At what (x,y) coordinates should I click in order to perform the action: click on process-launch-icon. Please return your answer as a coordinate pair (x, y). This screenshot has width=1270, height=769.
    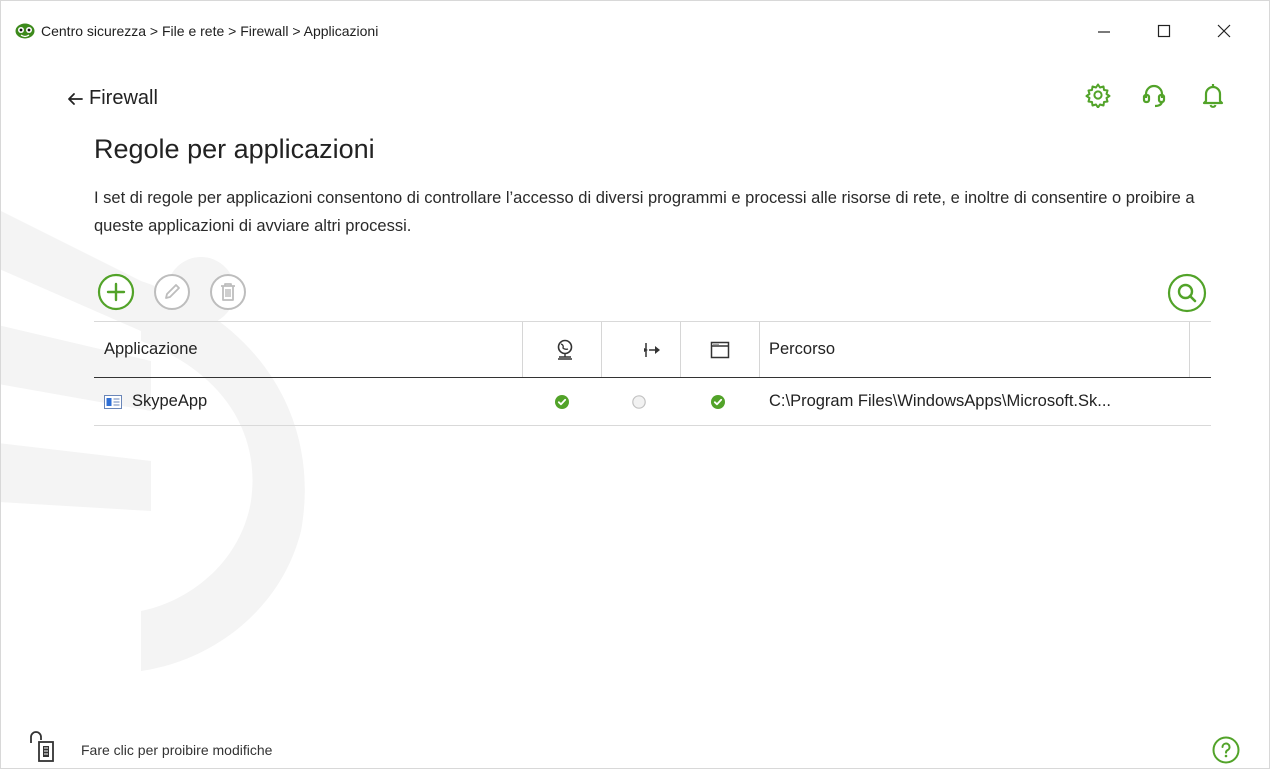
    Looking at the image, I should click on (652, 349).